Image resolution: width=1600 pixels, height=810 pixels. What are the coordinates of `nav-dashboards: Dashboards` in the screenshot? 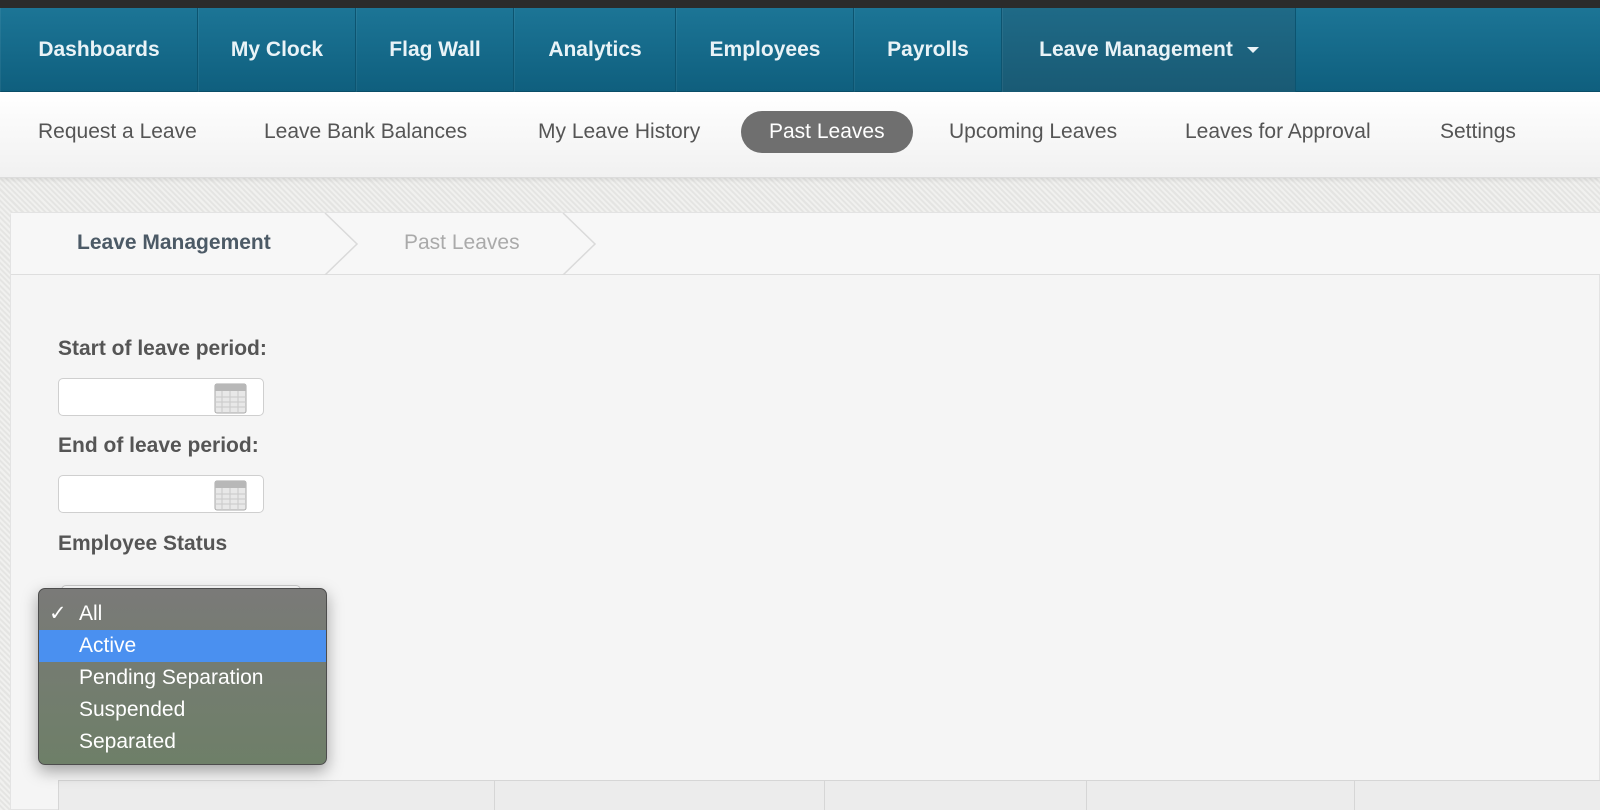 It's located at (99, 50).